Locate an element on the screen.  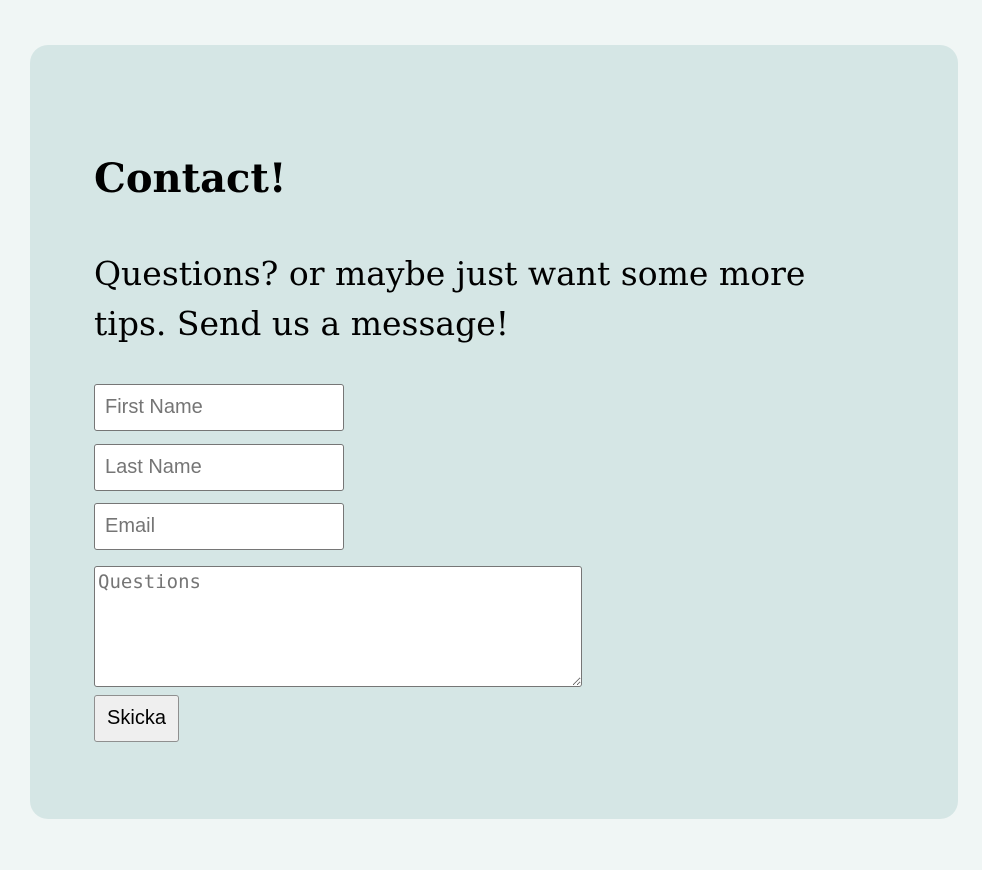
first-name-field is located at coordinates (219, 407).